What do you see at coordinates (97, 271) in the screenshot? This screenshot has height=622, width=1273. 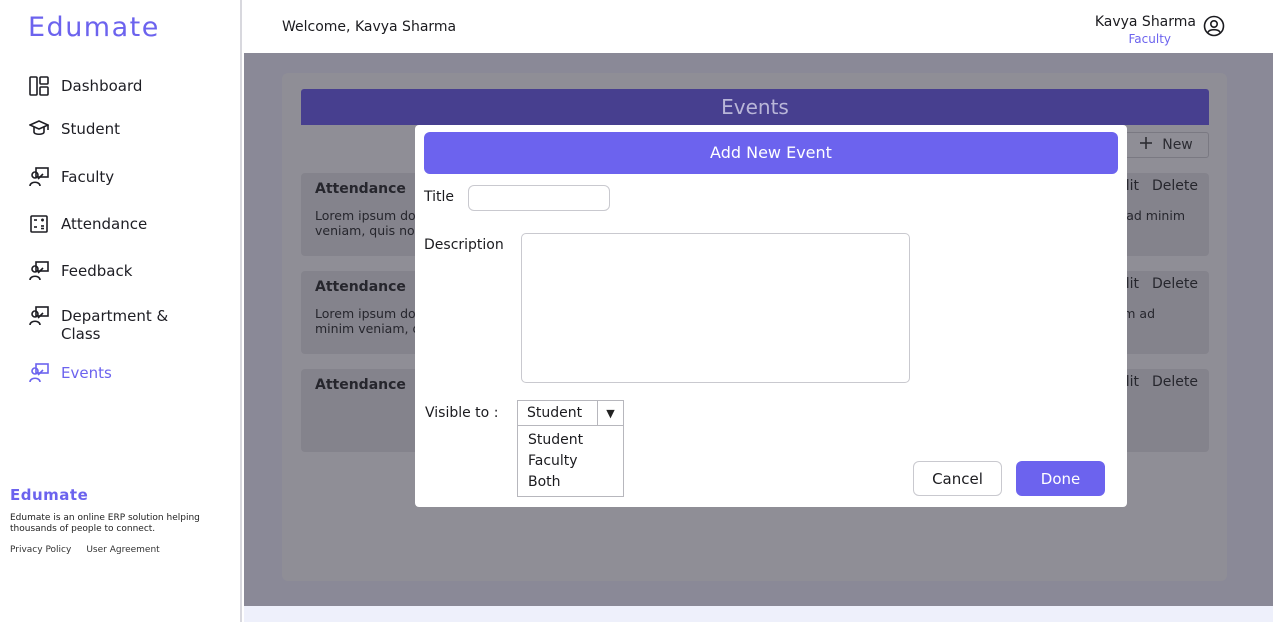 I see `sidebar-item-label: Feedback` at bounding box center [97, 271].